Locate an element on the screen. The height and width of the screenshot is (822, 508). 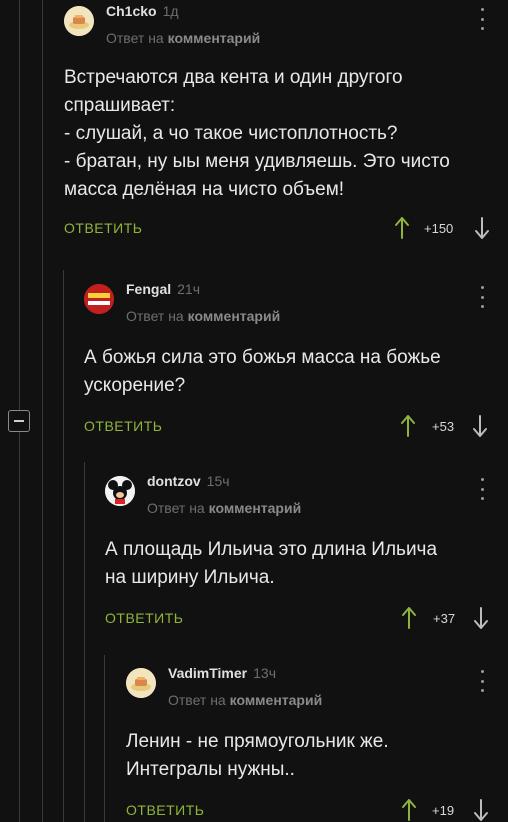
comment-header: dontzov 15ч Ответ на комментарий is located at coordinates (300, 495).